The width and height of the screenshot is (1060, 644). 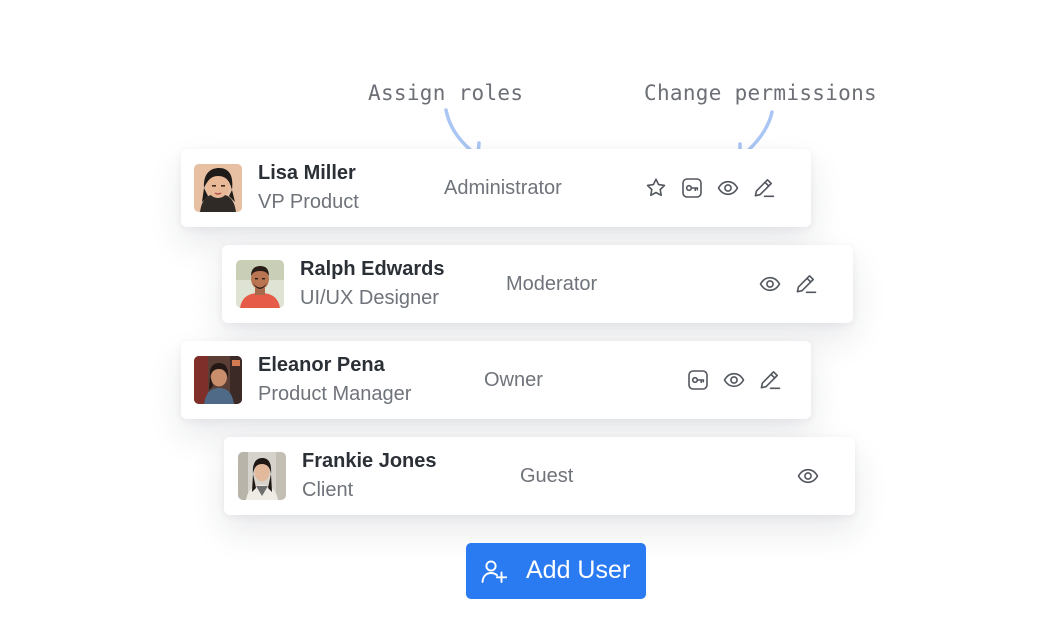 What do you see at coordinates (494, 571) in the screenshot?
I see `user-plus-icon` at bounding box center [494, 571].